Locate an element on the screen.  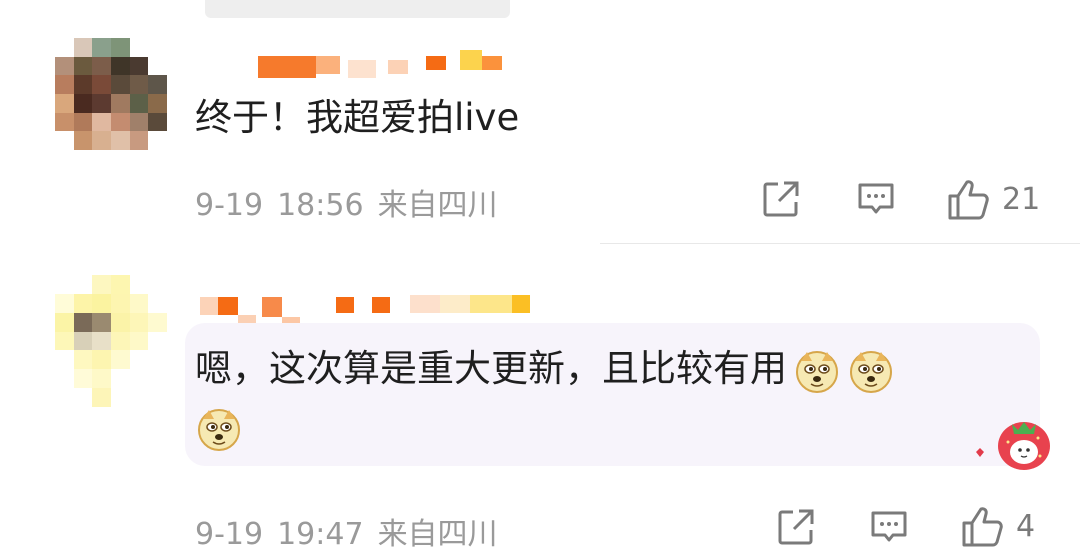
strawberry-sticker-icon is located at coordinates (1013, 446).